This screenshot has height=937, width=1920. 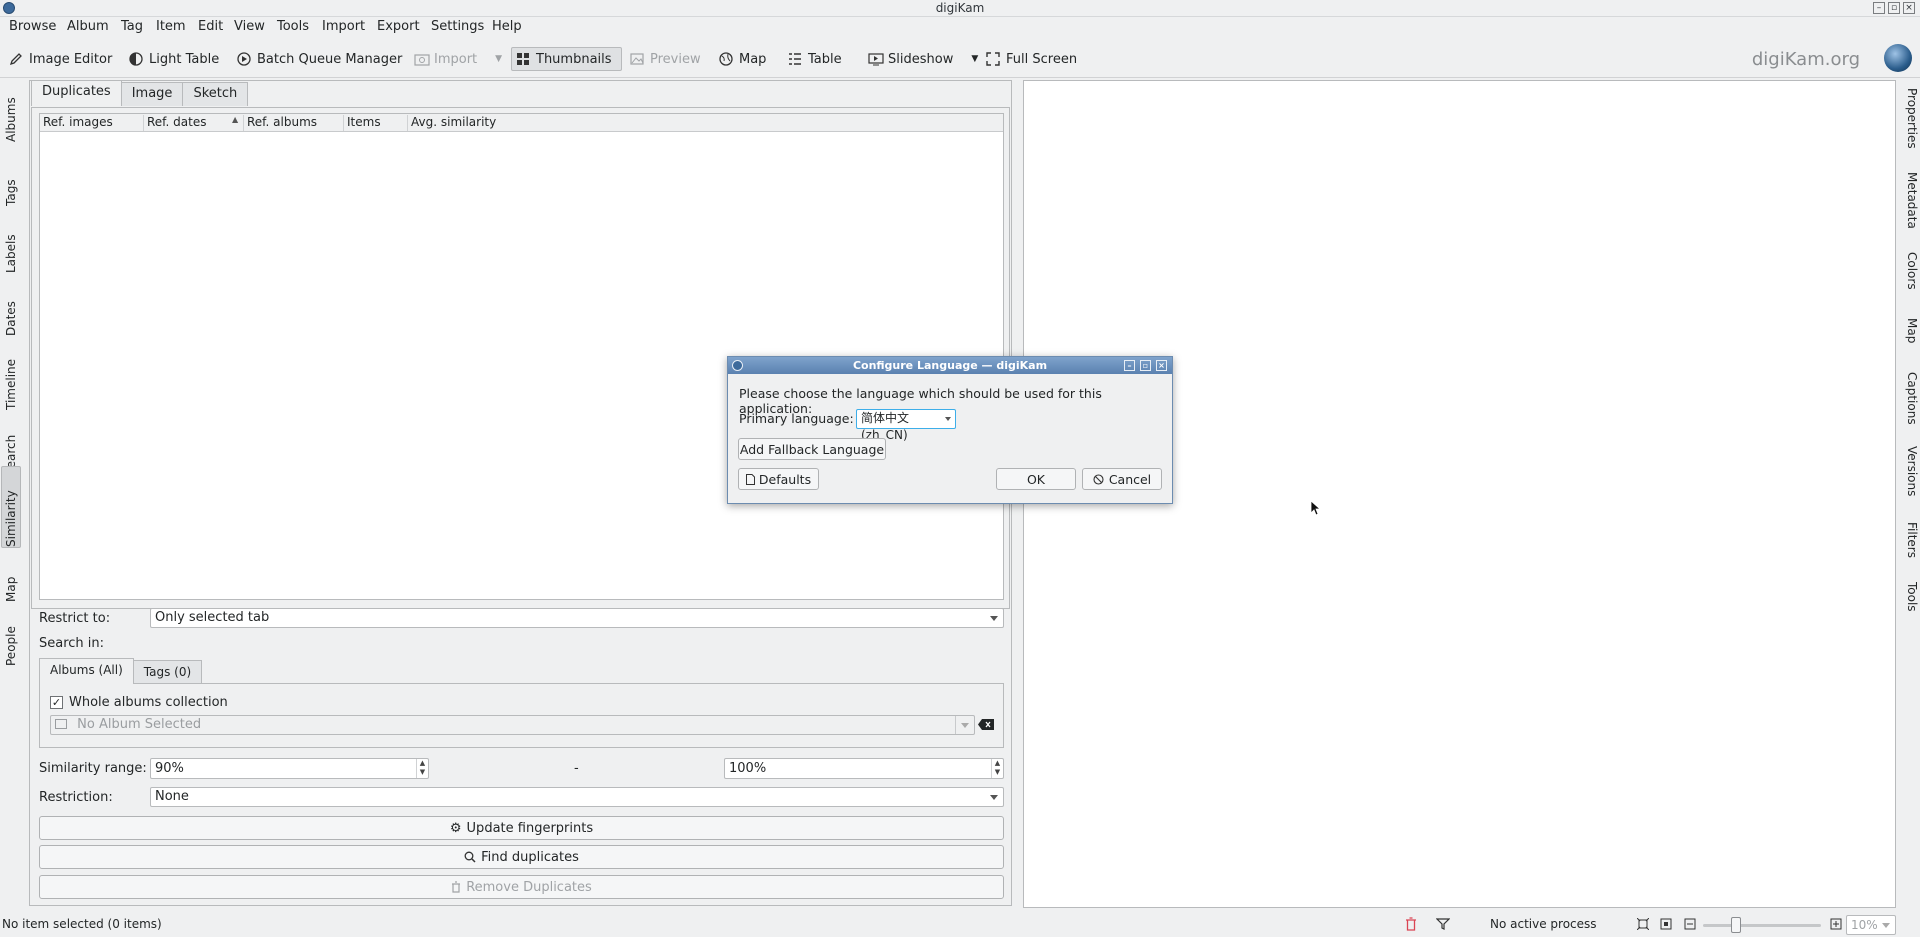 What do you see at coordinates (1690, 924) in the screenshot?
I see `zoom-out-icon` at bounding box center [1690, 924].